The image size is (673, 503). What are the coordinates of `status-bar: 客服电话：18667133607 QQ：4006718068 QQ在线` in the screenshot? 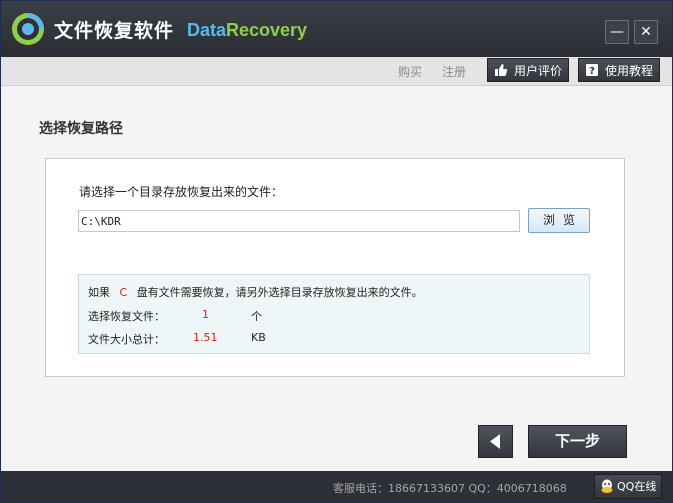 It's located at (336, 486).